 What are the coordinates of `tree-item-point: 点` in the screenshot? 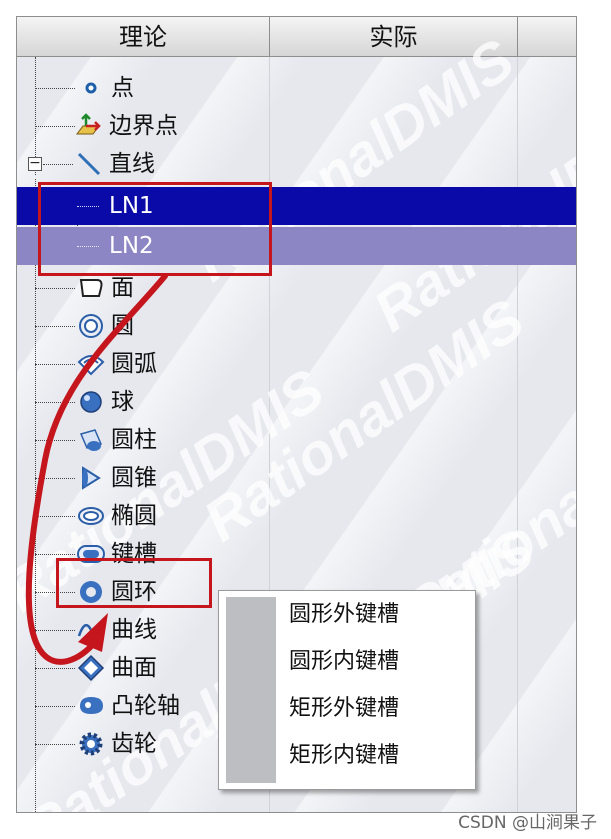 It's located at (296, 88).